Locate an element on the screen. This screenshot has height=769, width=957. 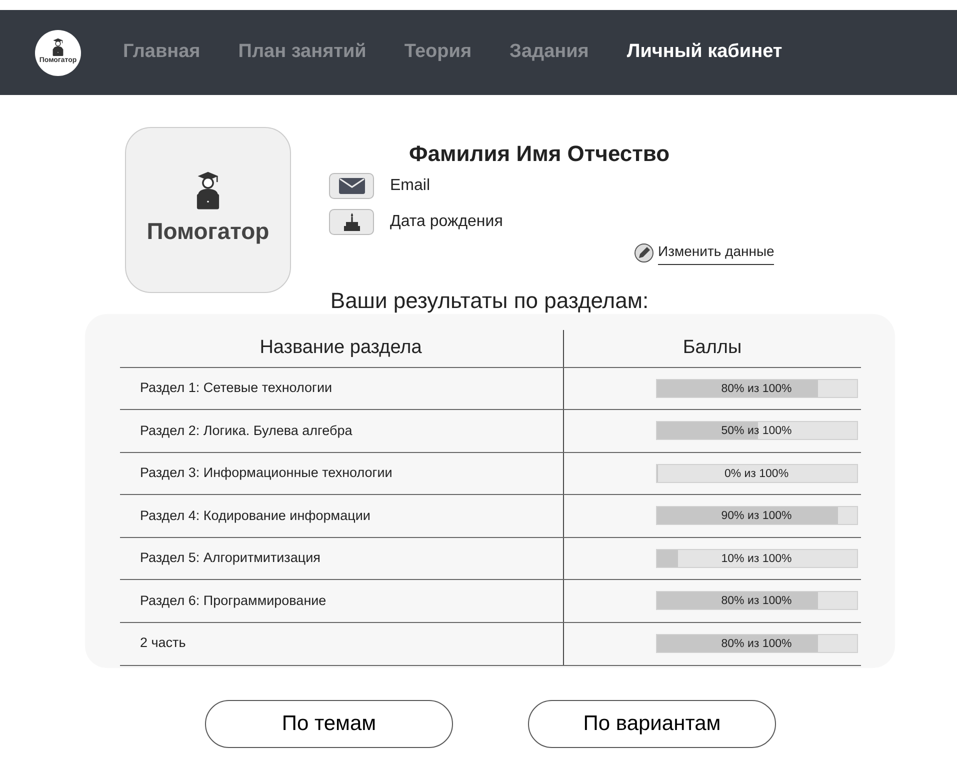
section-name: Раздел 2: Логика. Булева алгебра is located at coordinates (341, 431).